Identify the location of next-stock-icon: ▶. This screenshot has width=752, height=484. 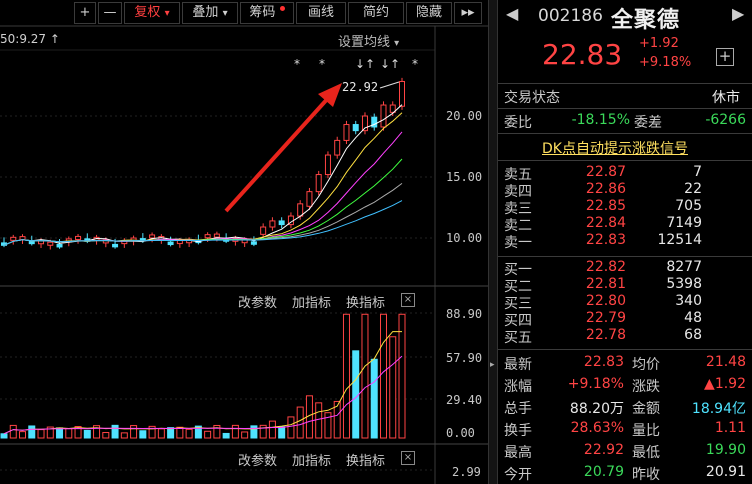
(738, 13).